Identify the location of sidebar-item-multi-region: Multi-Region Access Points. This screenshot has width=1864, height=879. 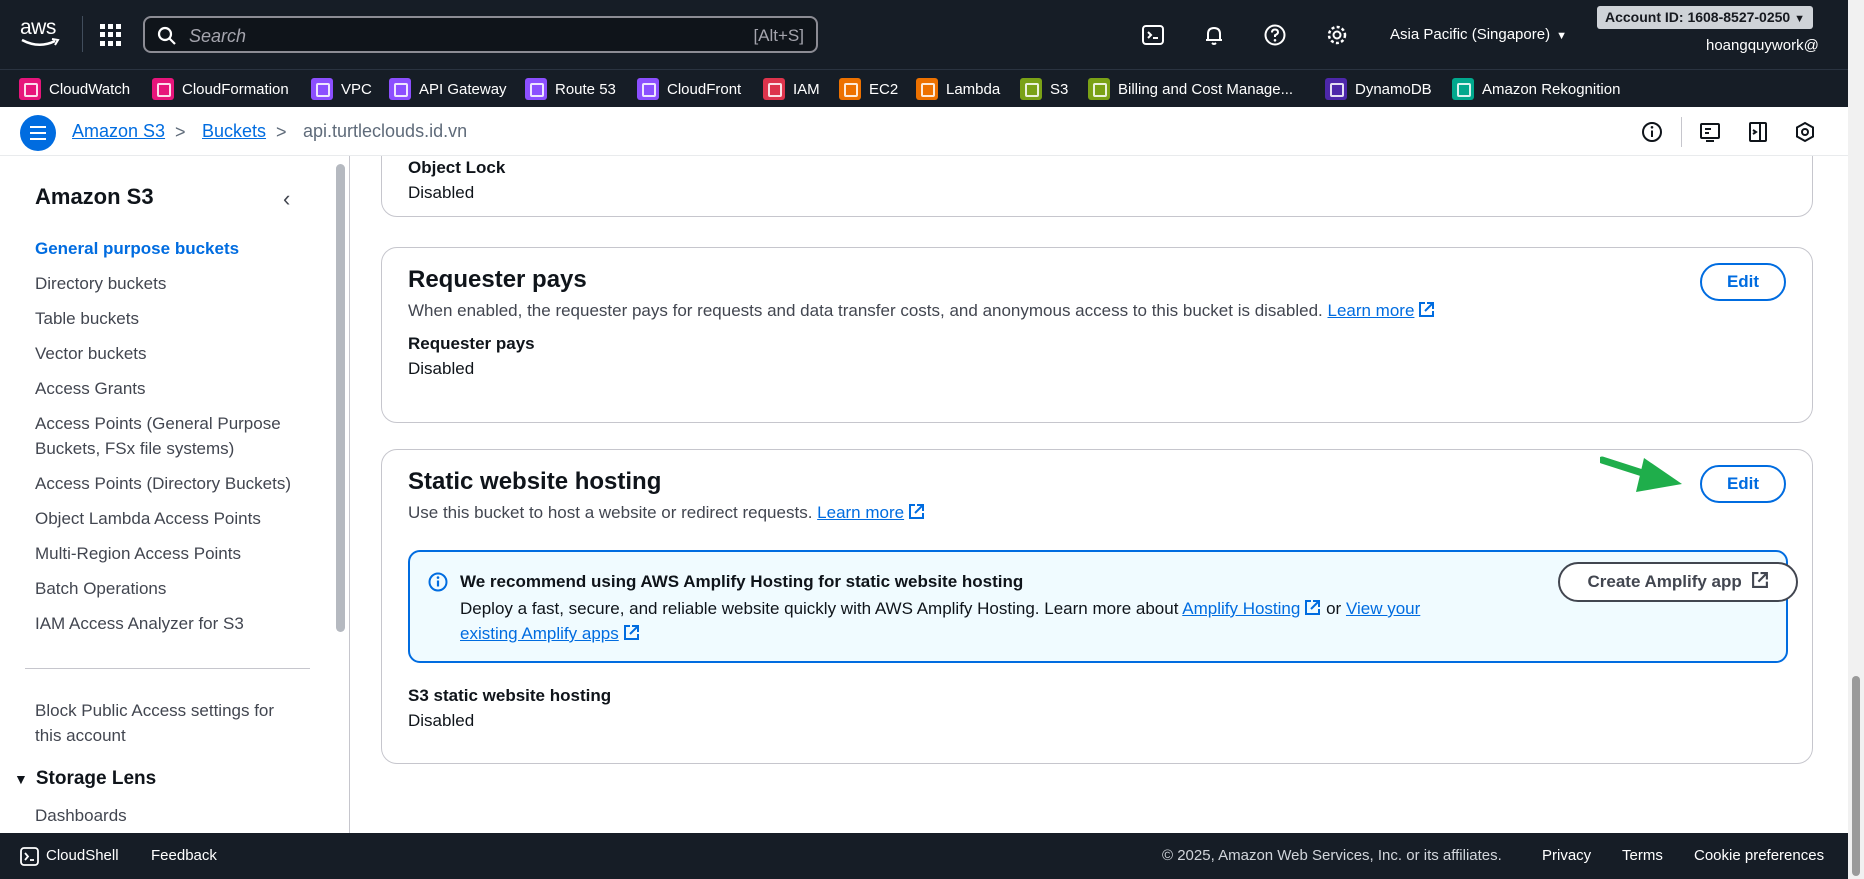
(167, 553).